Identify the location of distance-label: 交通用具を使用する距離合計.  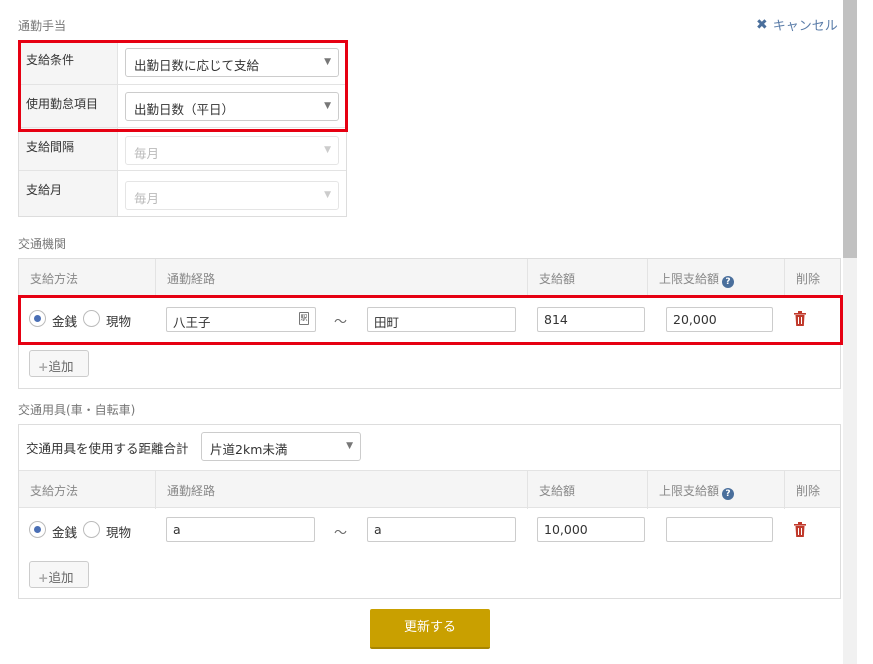
(107, 448).